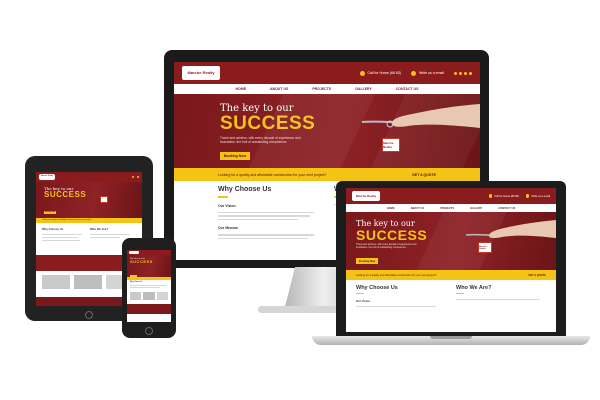 The image size is (600, 400). I want to click on tablet-home-button, so click(89, 315).